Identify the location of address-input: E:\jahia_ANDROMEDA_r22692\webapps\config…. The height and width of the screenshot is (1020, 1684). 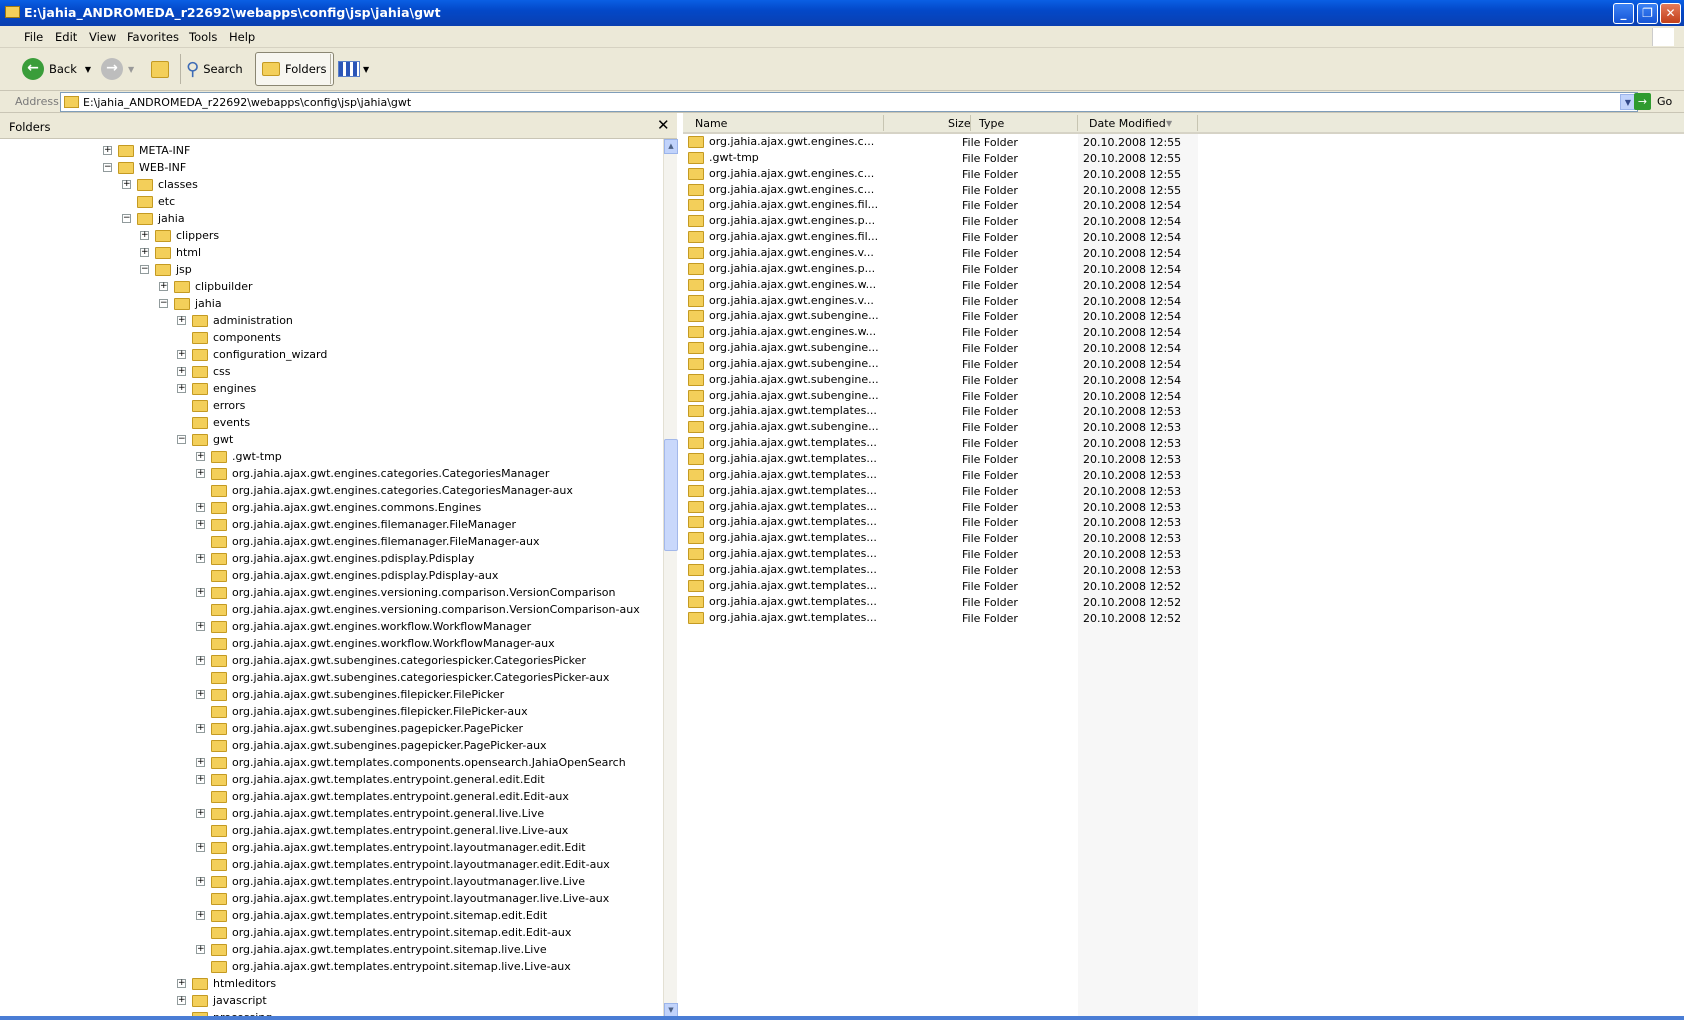
(849, 102).